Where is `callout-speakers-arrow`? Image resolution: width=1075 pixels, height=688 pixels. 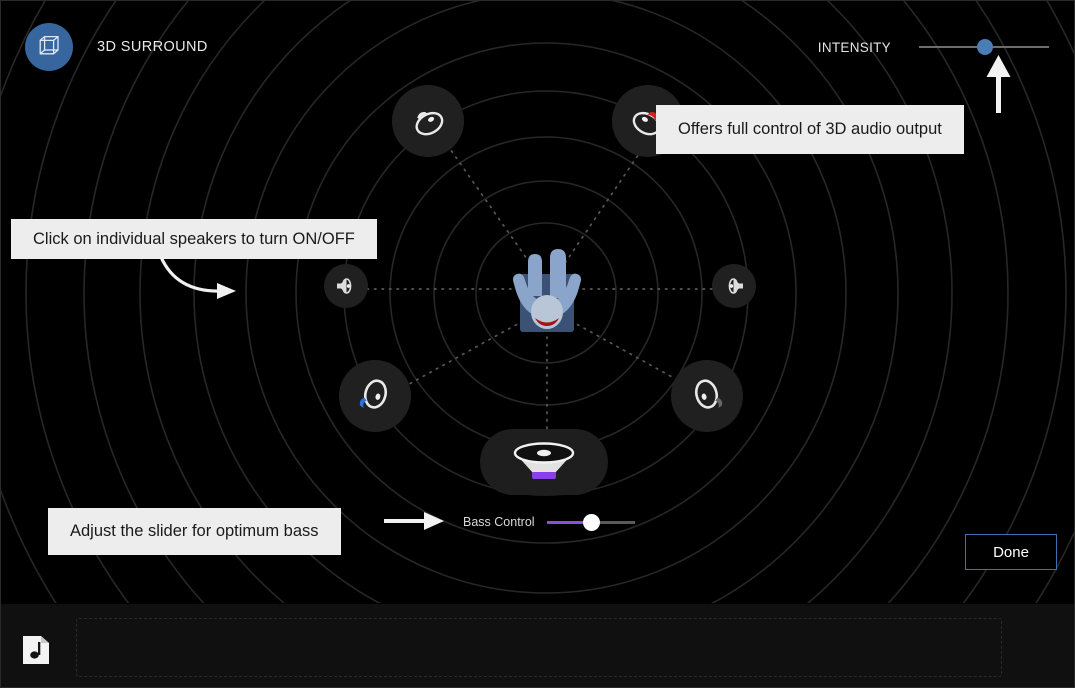 callout-speakers-arrow is located at coordinates (197, 277).